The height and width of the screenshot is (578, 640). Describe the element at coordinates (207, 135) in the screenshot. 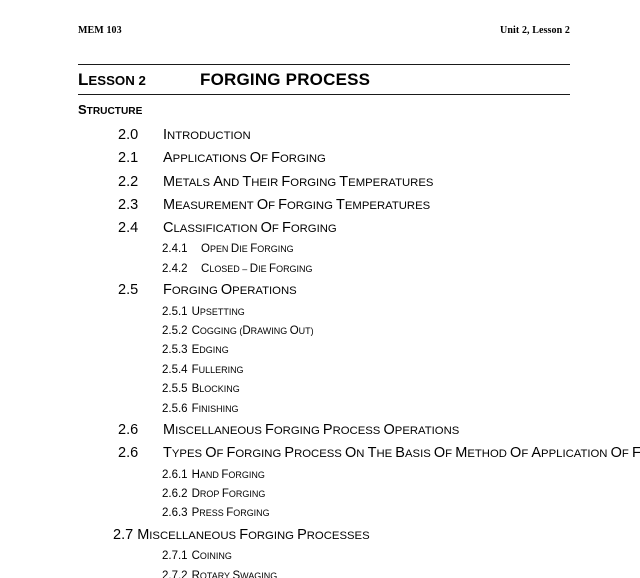

I see `toc-entry-label: INTRODUCTION` at that location.